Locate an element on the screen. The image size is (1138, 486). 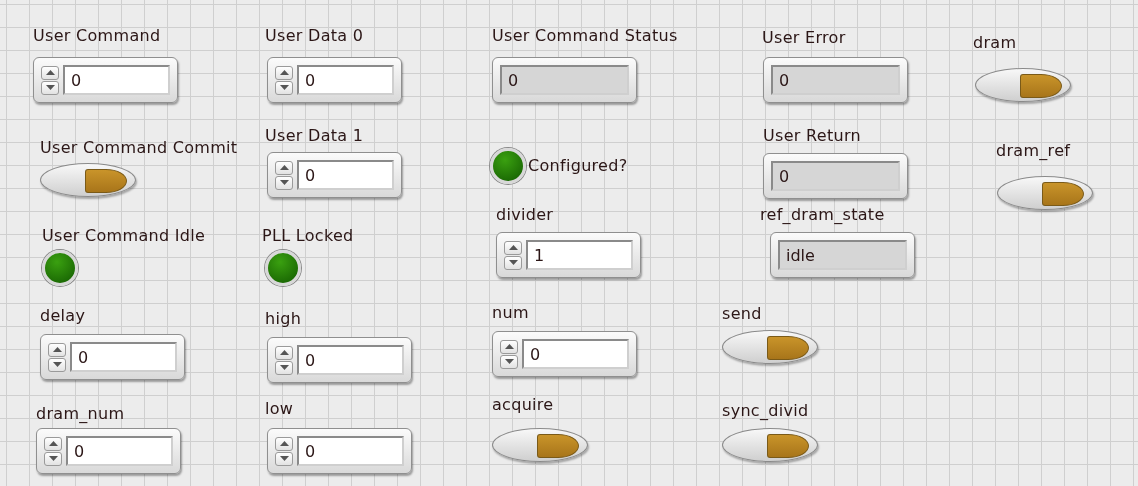
control-label: ref_dram_state is located at coordinates (822, 214).